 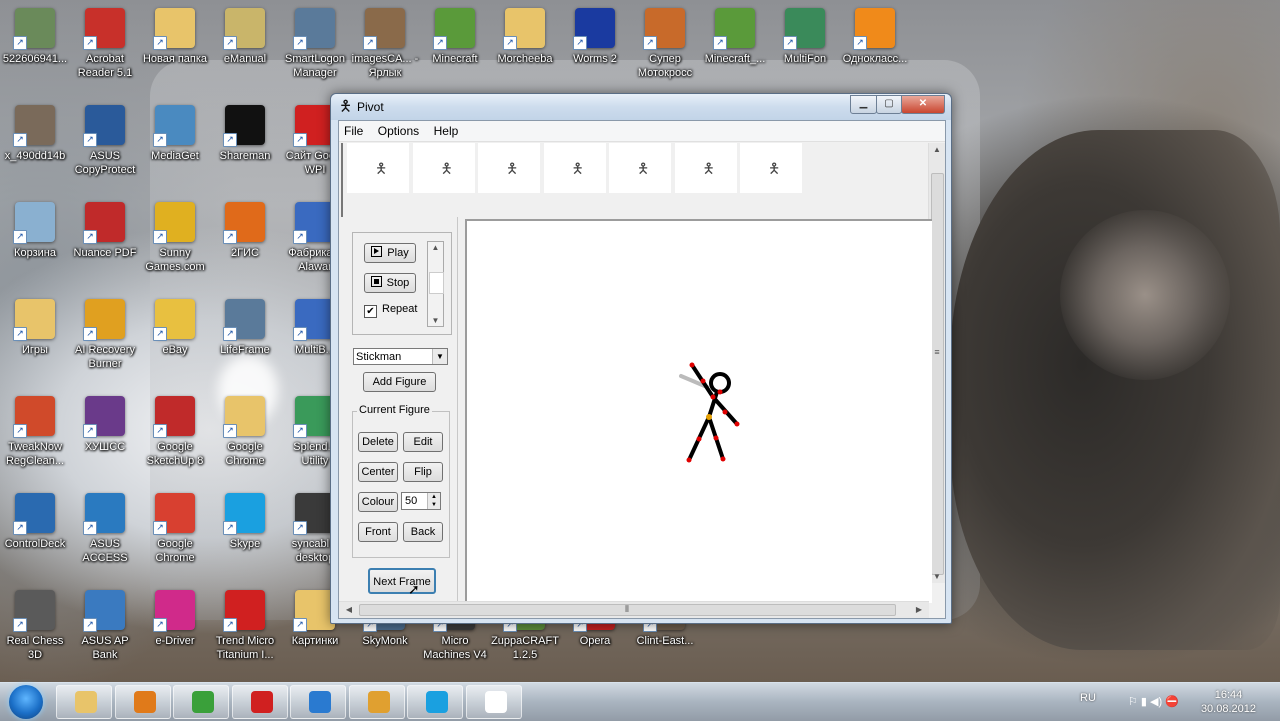 I want to click on start-button, so click(x=27, y=702).